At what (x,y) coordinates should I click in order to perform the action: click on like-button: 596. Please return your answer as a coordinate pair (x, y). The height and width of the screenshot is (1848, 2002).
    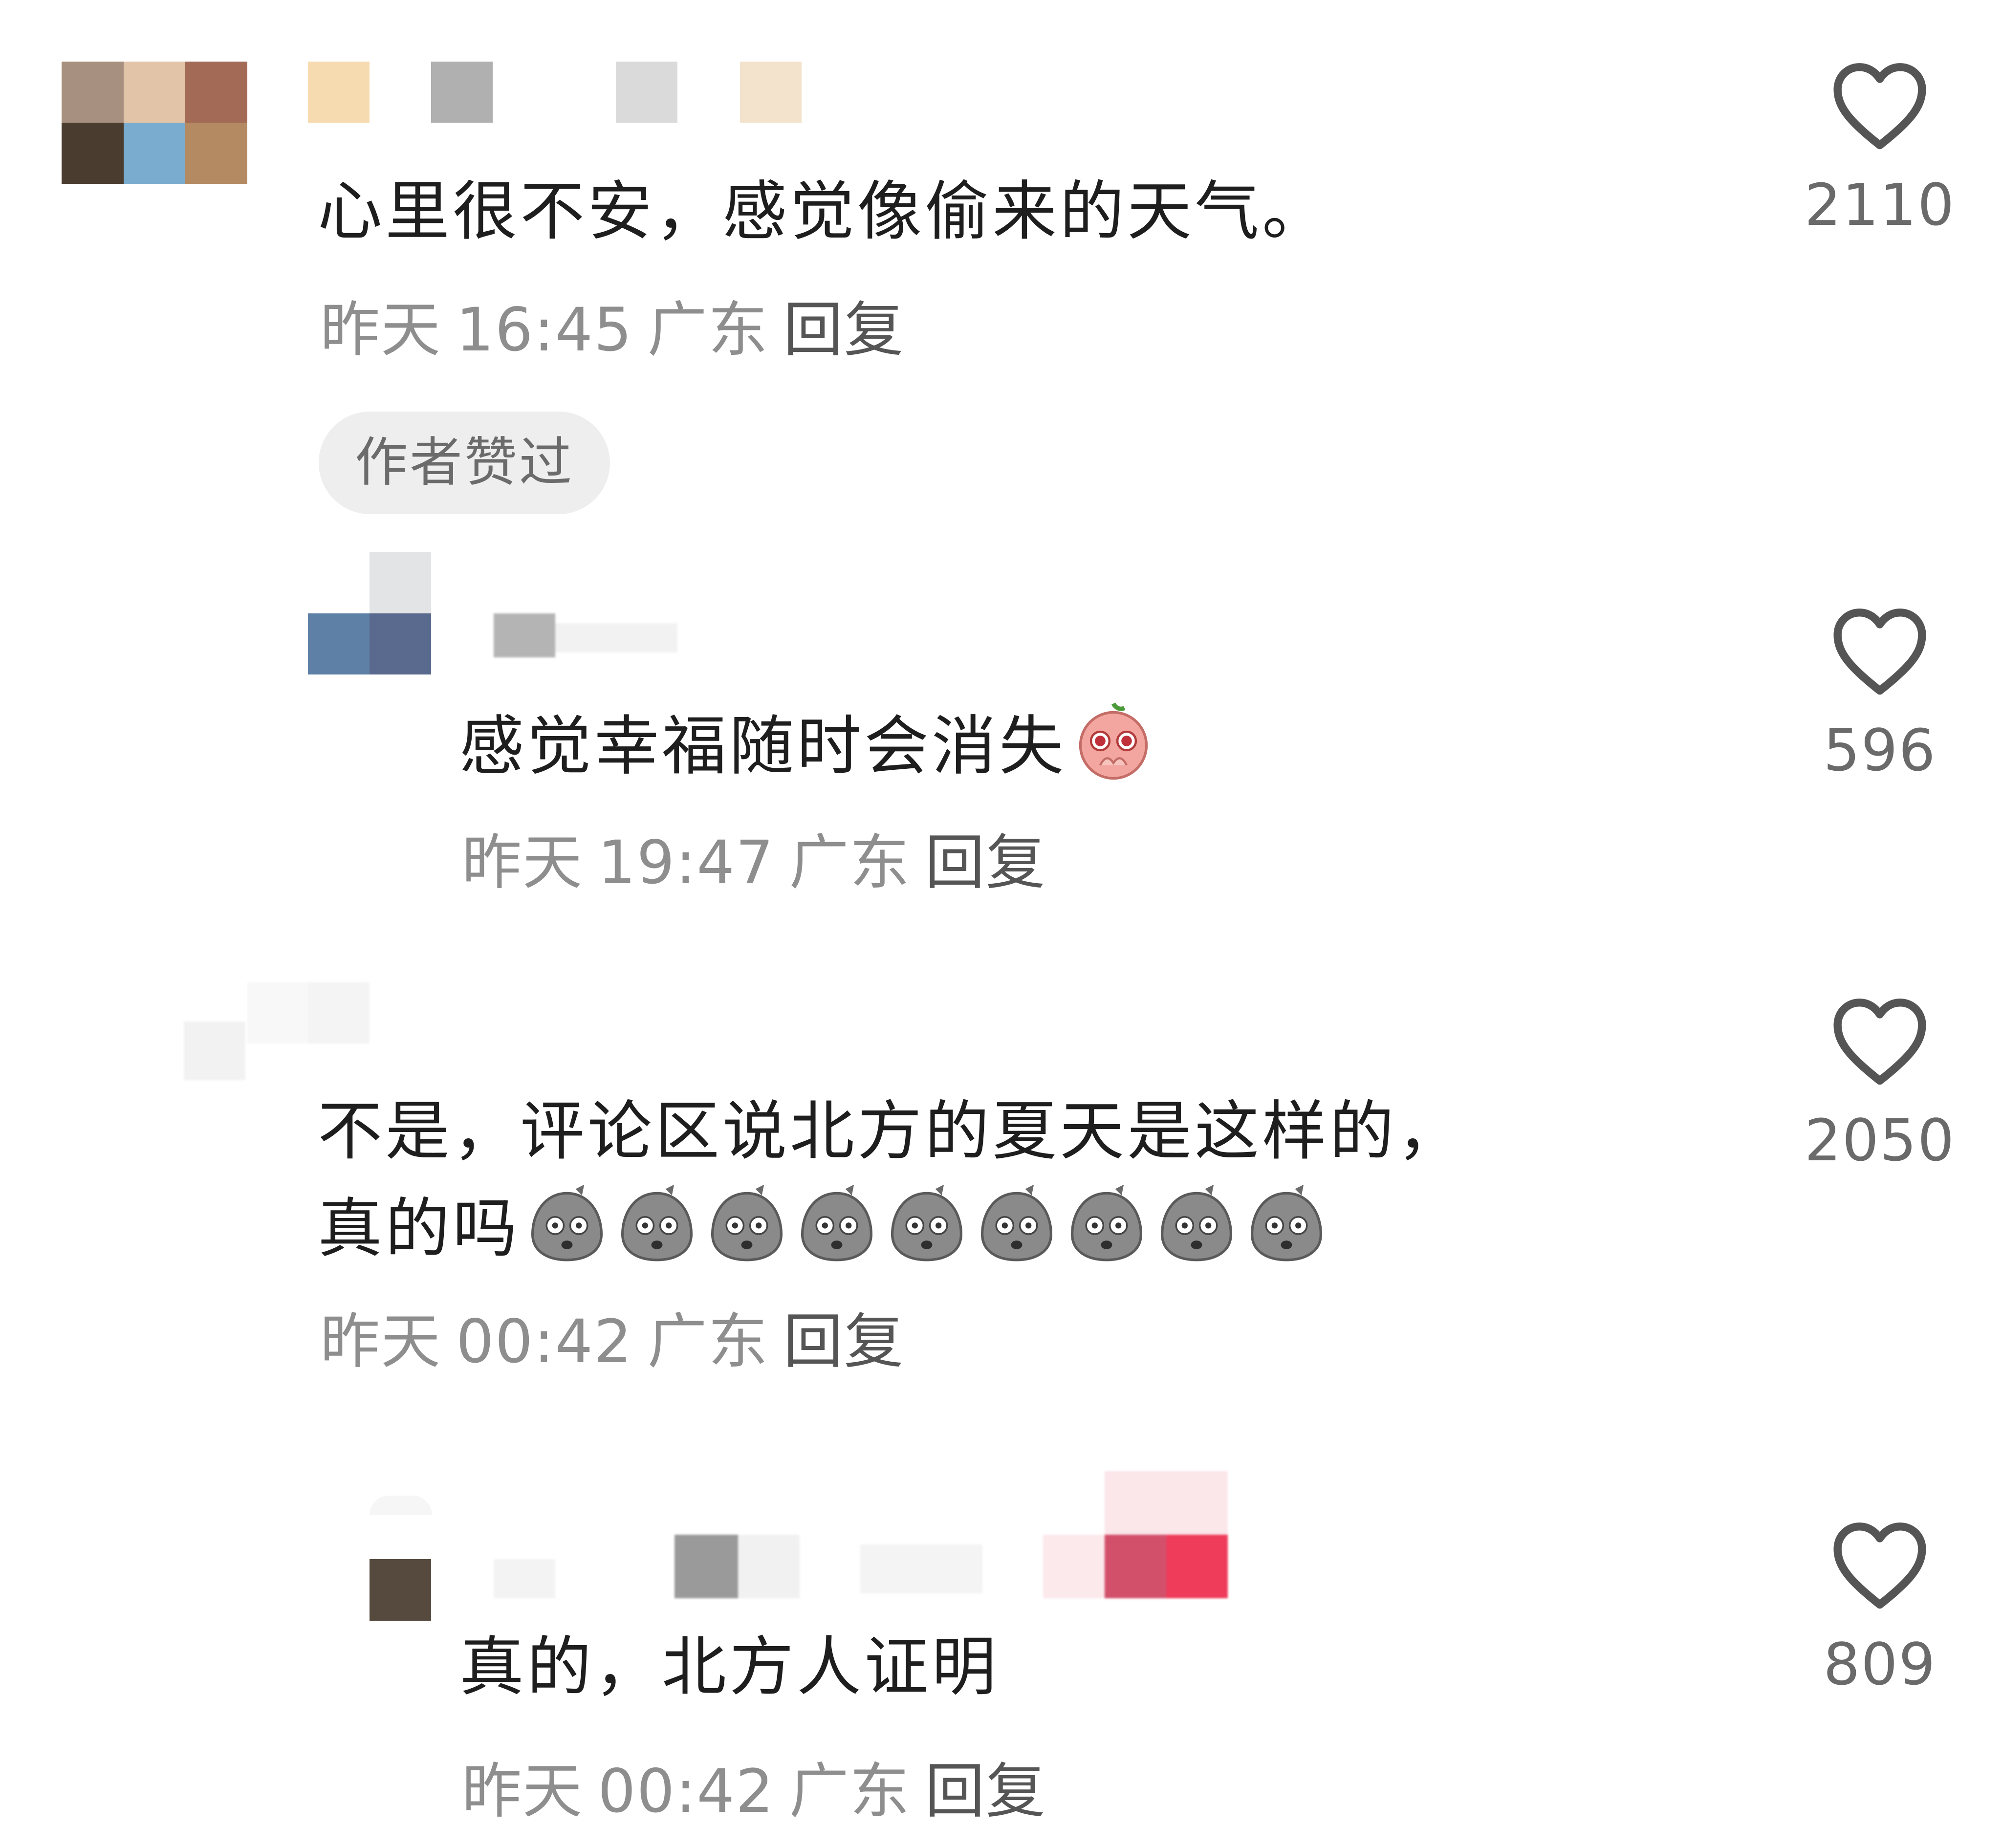
    Looking at the image, I should click on (1880, 695).